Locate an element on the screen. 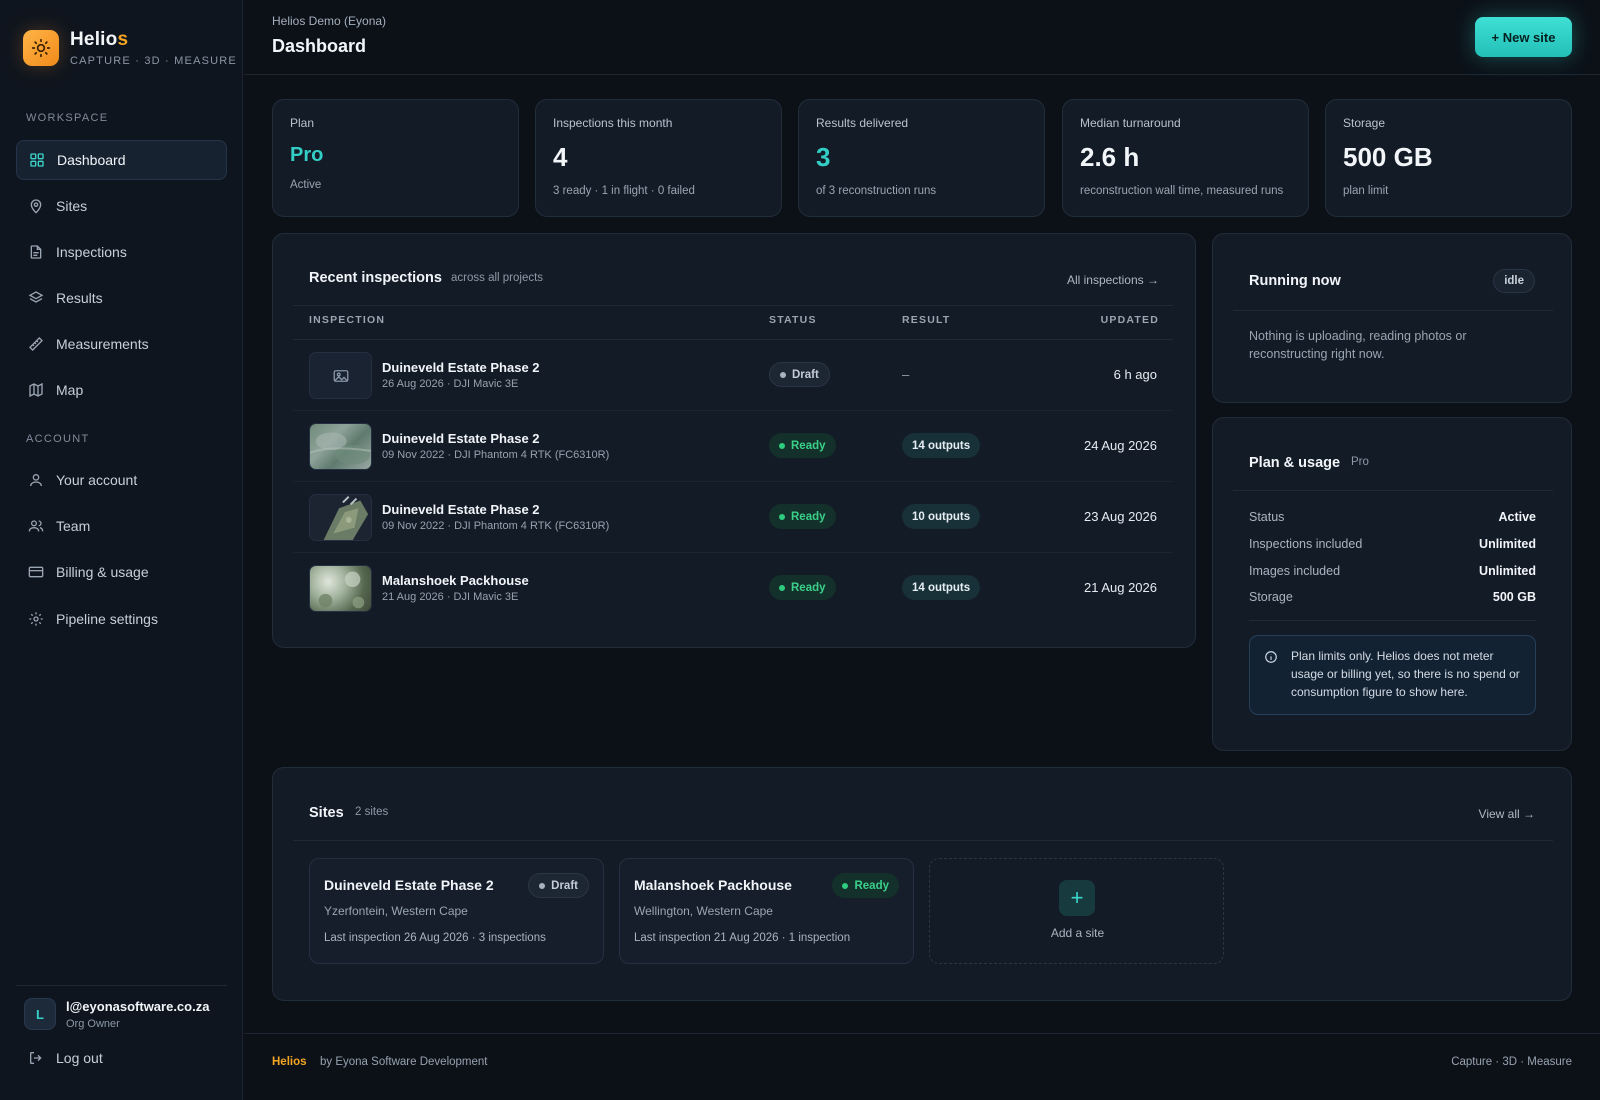  aerial-thumbnail is located at coordinates (340, 517).